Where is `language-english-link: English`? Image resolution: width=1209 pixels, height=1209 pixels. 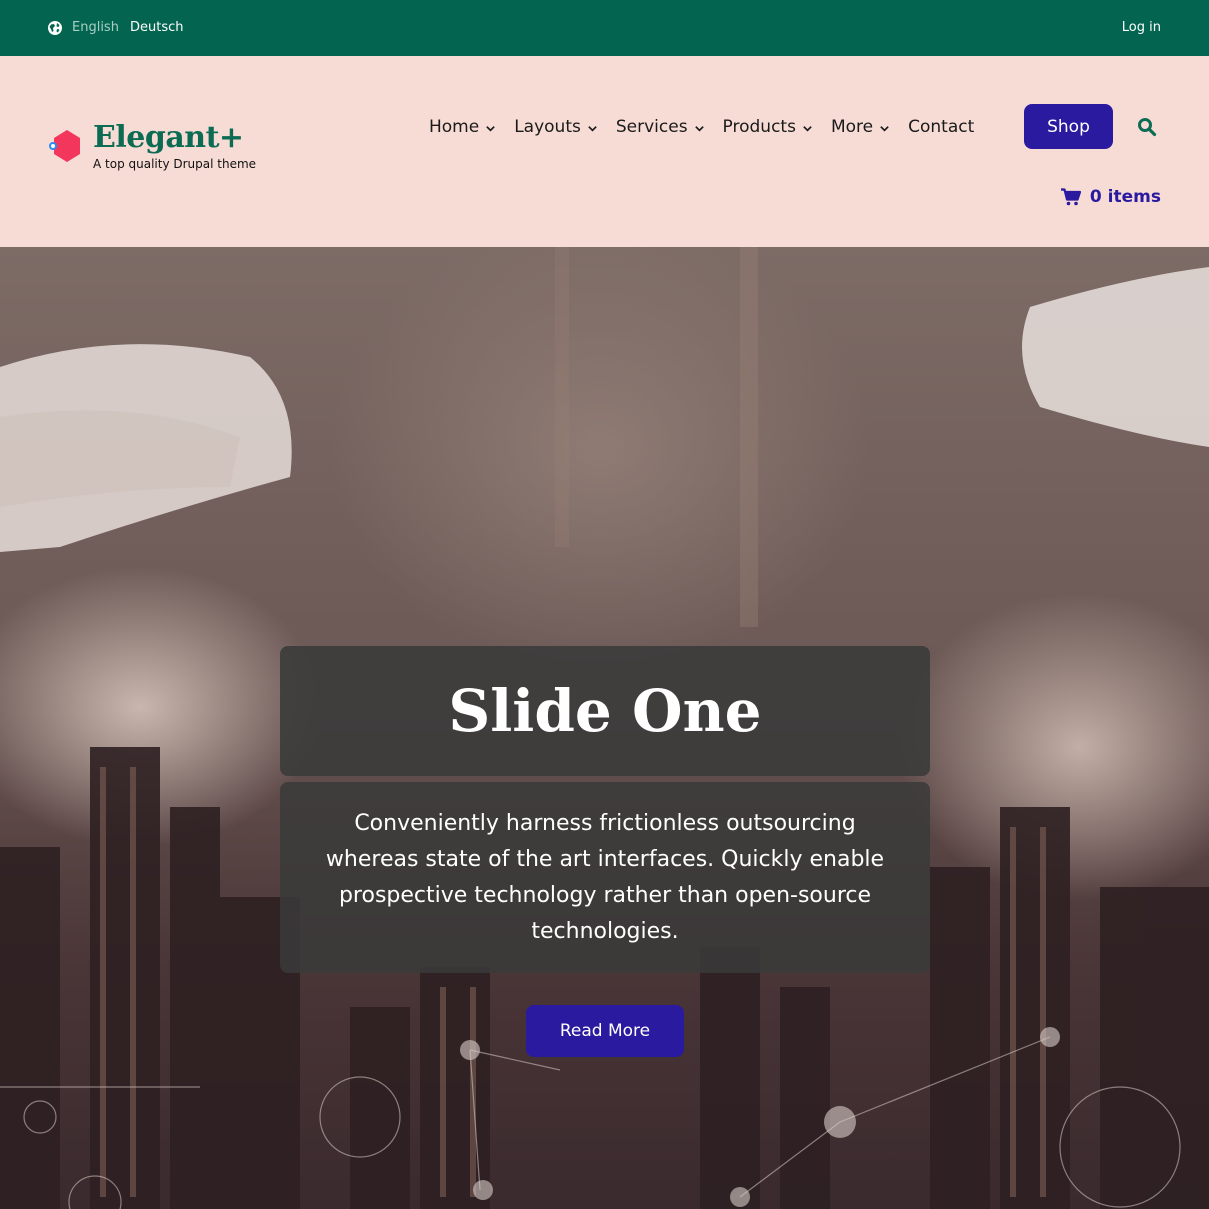
language-english-link: English is located at coordinates (95, 27).